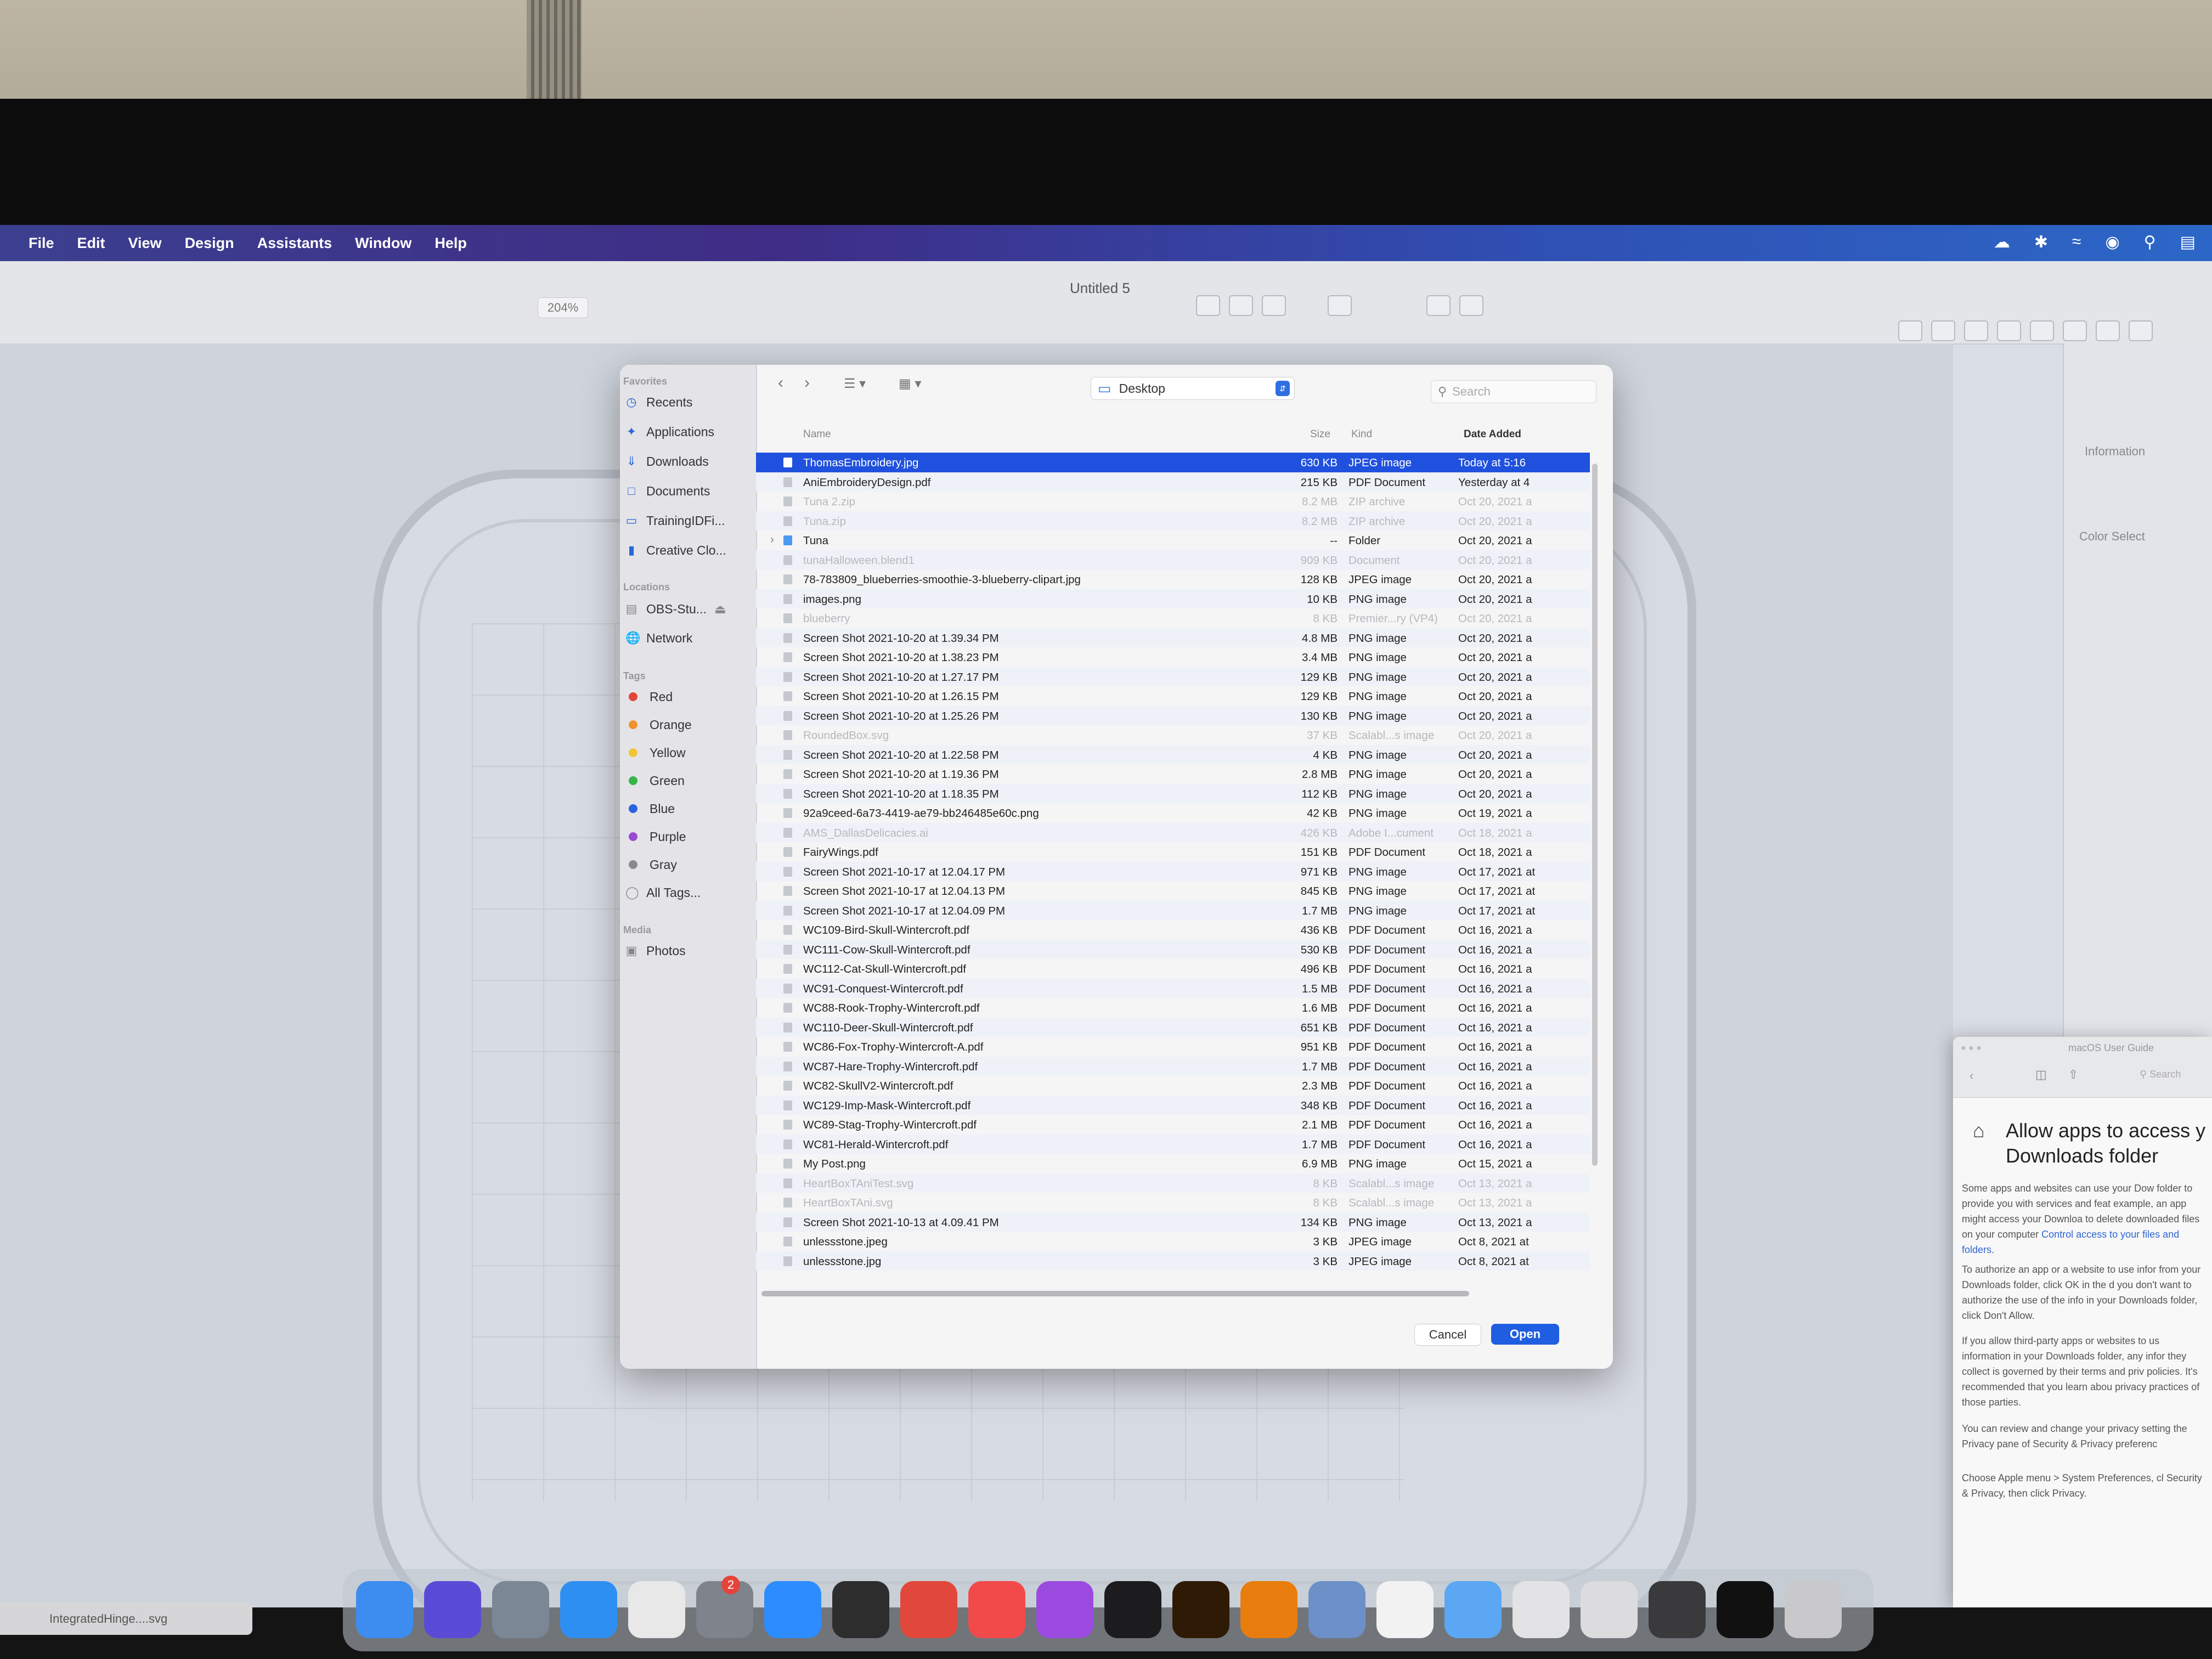 This screenshot has height=1659, width=2212. Describe the element at coordinates (1132, 1610) in the screenshot. I see `tv-app-icon` at that location.